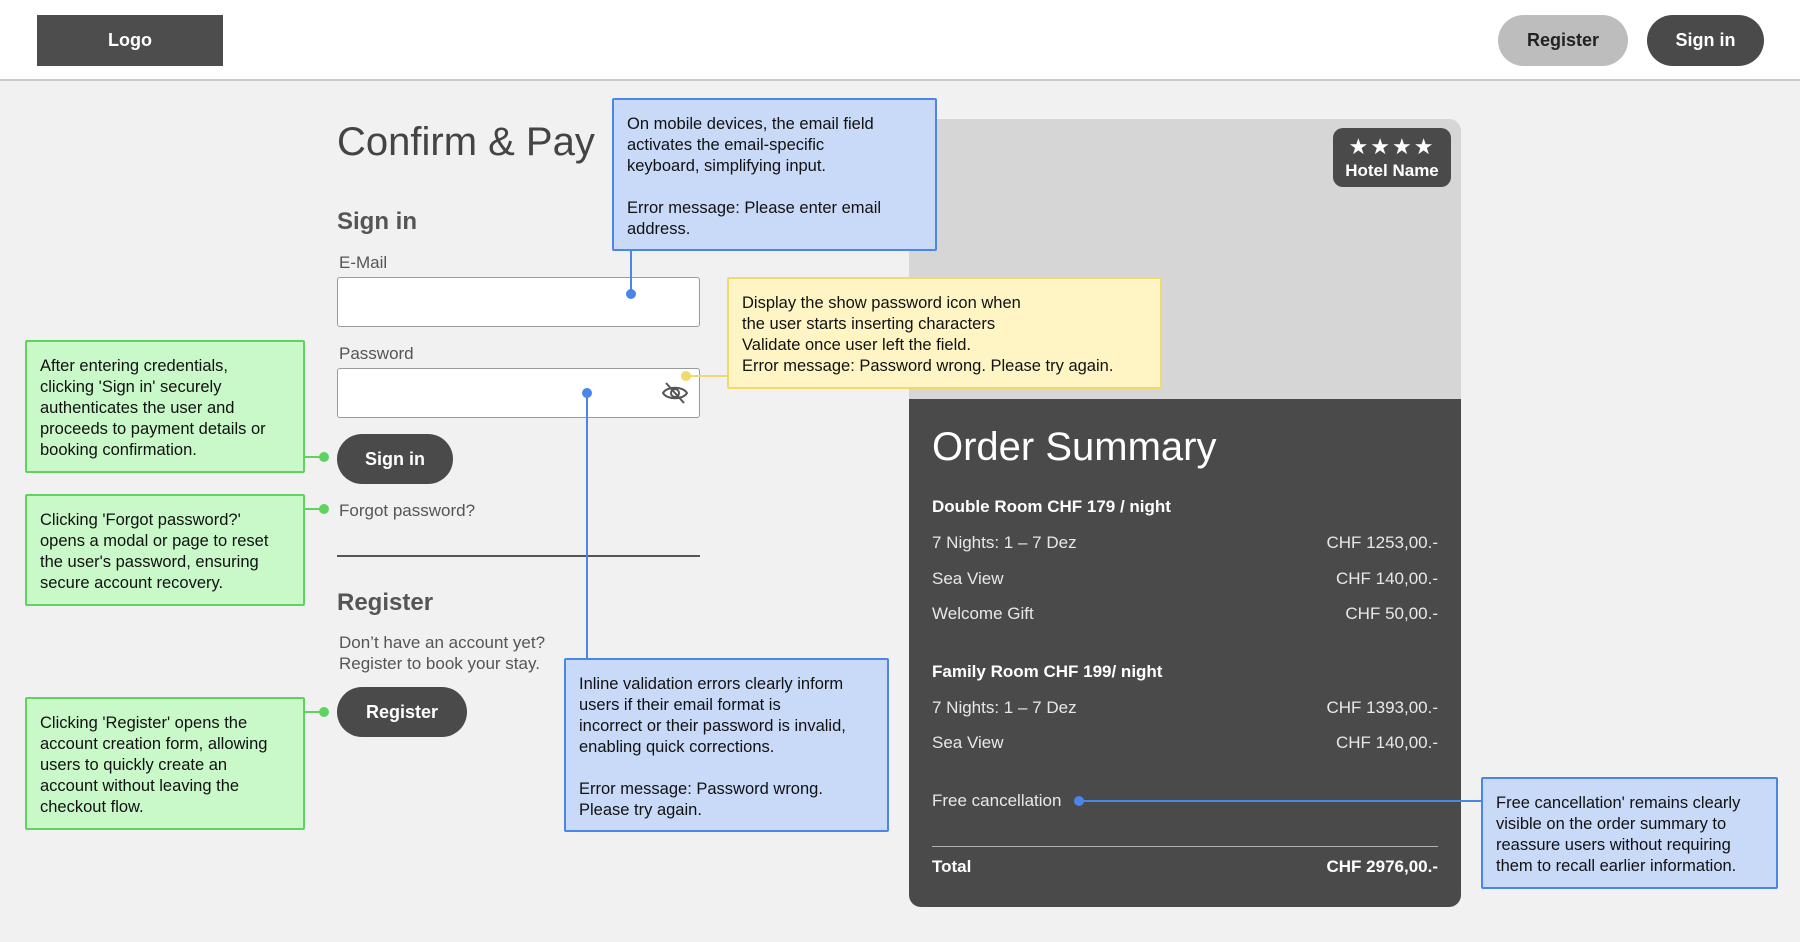  Describe the element at coordinates (395, 459) in the screenshot. I see `signin-button: Sign in` at that location.